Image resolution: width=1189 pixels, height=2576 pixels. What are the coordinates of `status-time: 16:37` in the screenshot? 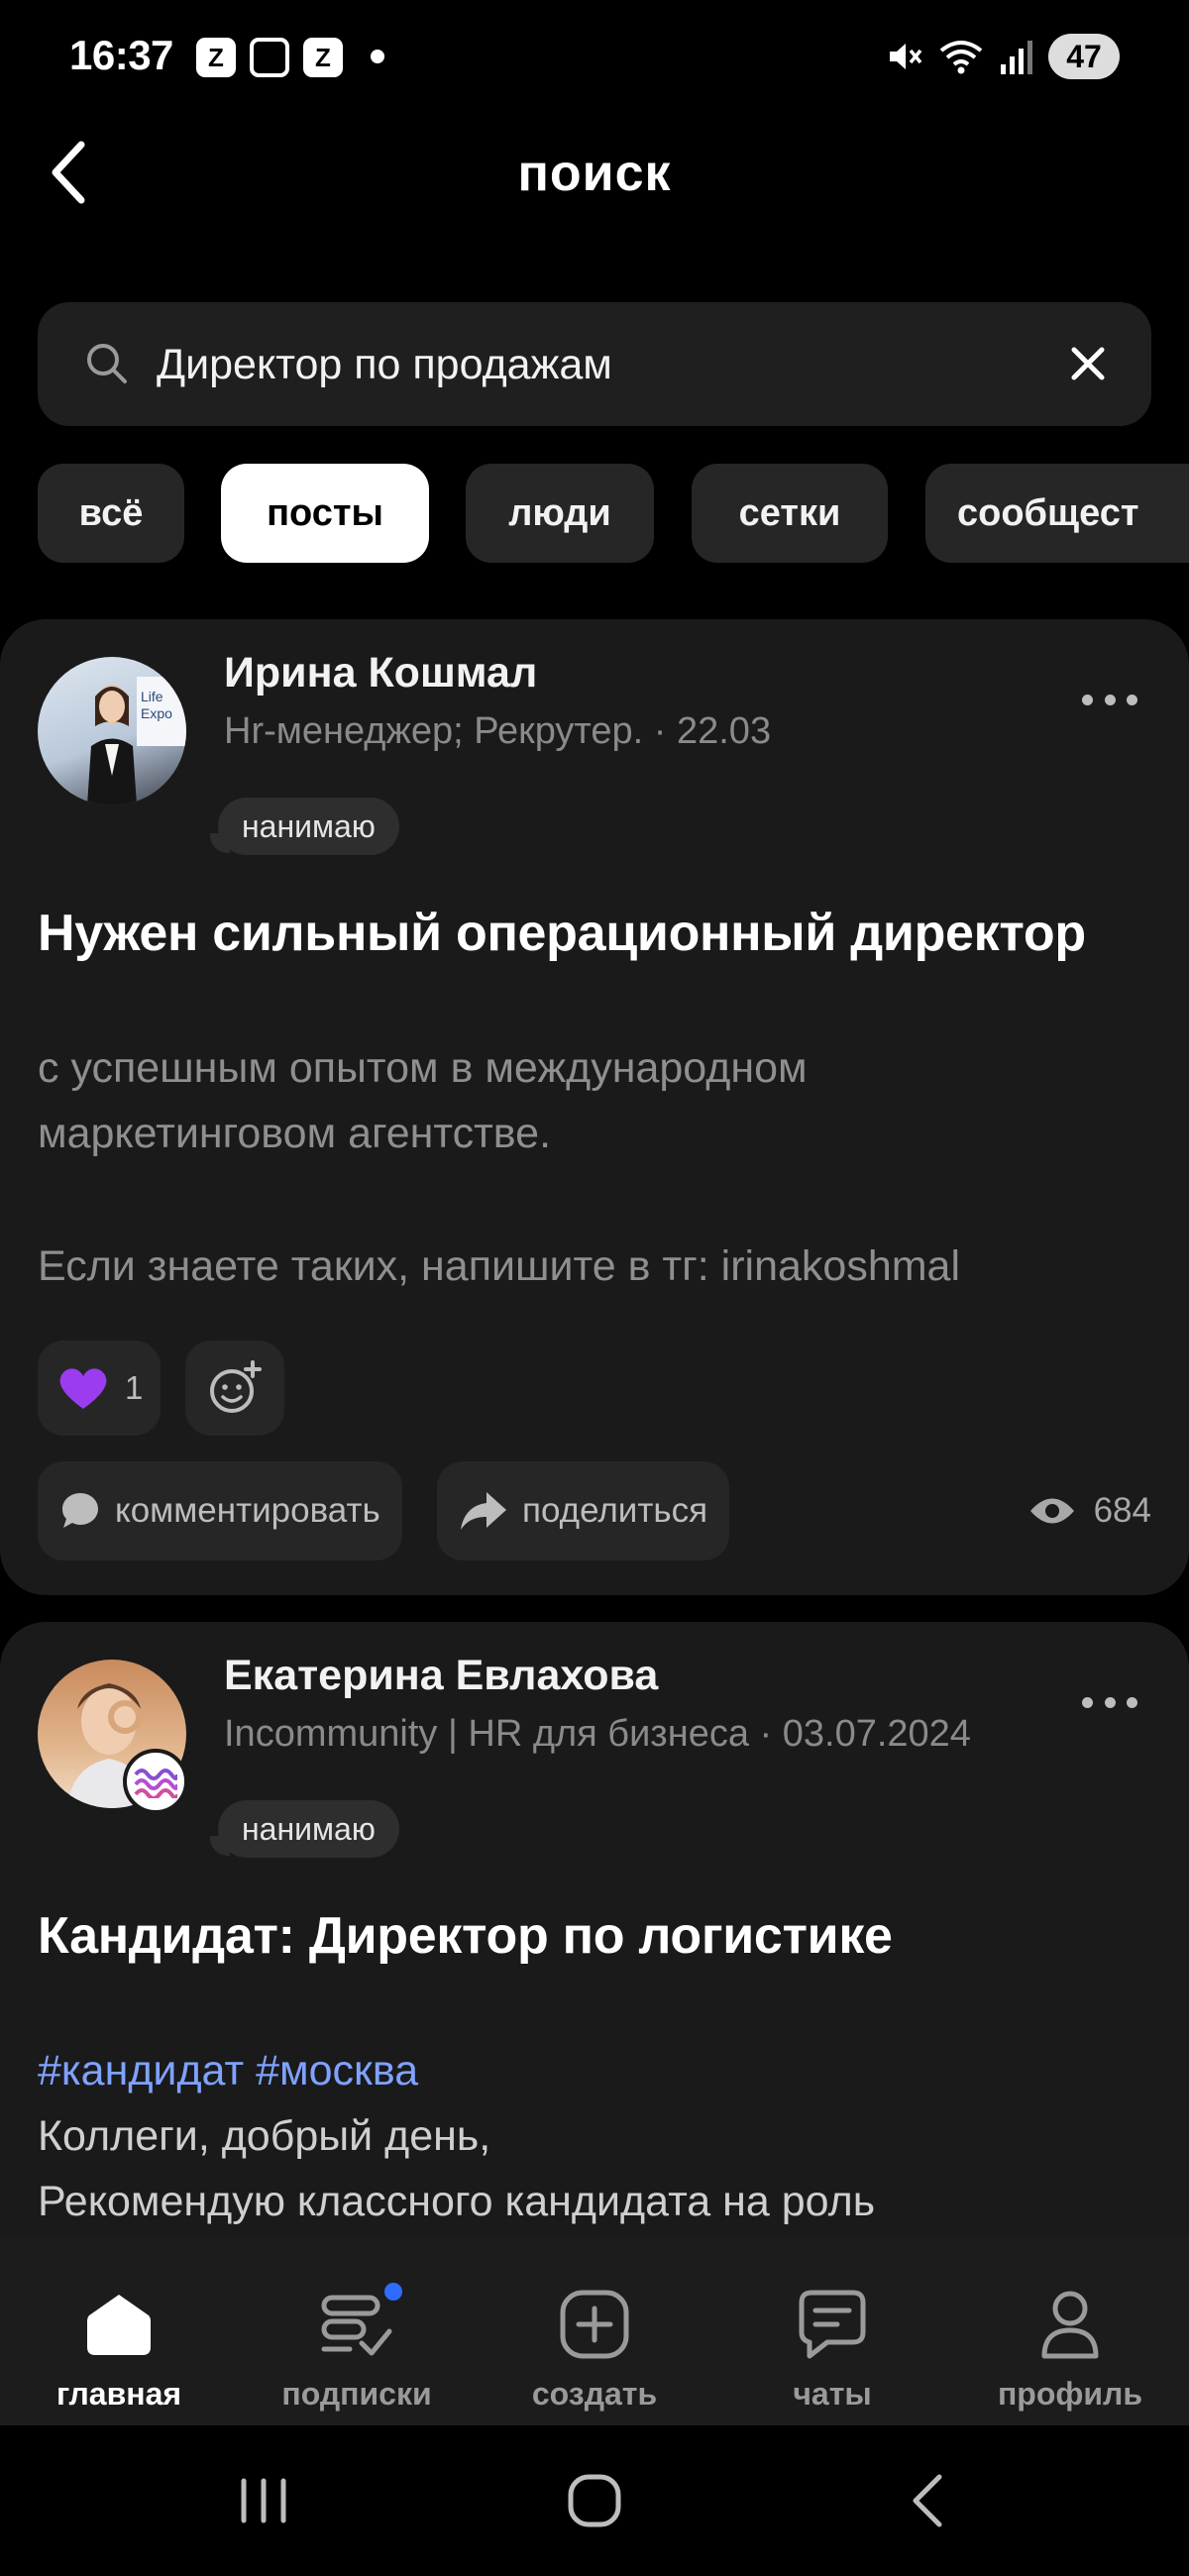 It's located at (121, 55).